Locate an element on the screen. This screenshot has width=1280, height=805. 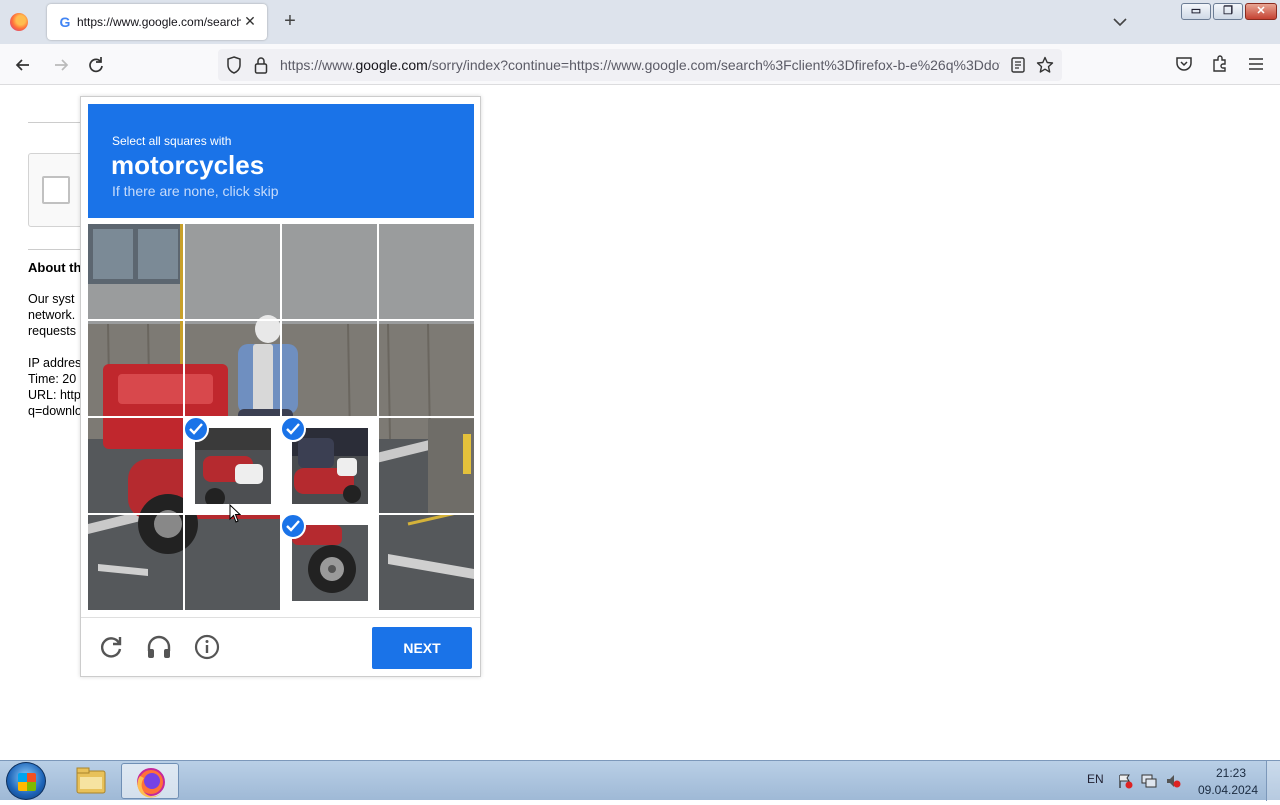
tab-active: G https://www.google.com/search ✕ is located at coordinates (157, 22).